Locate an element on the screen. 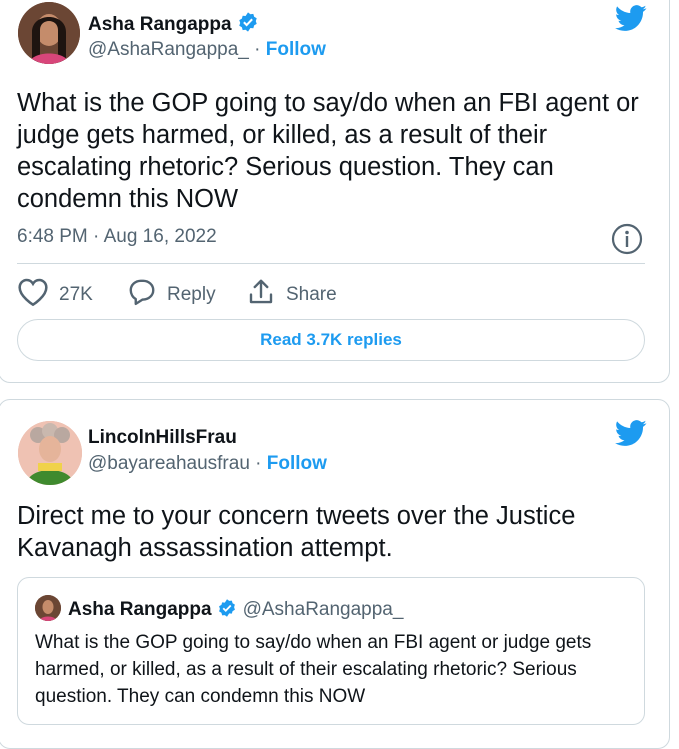 The width and height of the screenshot is (679, 749). quoted-author: Asha Rangappa @AshaRangappa_ is located at coordinates (235, 611).